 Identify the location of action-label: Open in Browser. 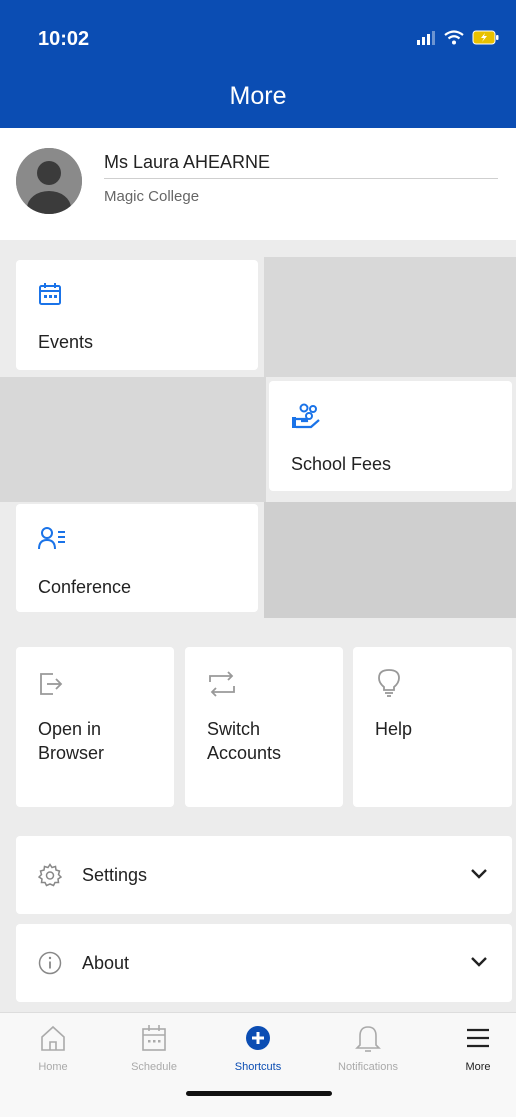
(71, 741).